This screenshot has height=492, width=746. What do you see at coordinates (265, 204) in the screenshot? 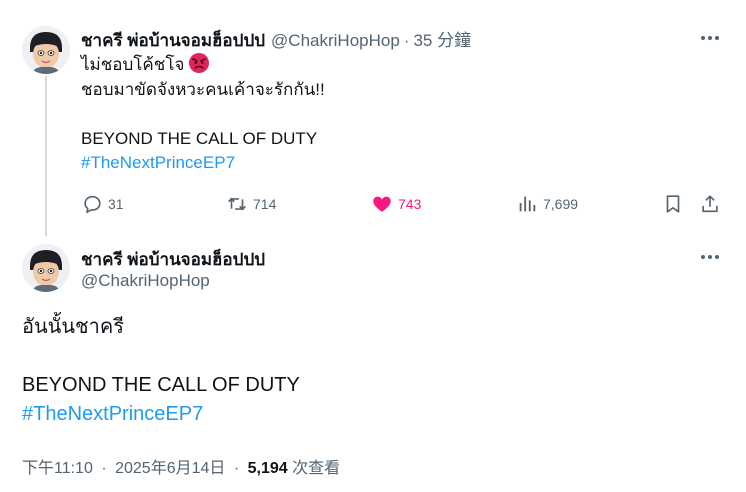
I see `repost-count: 714` at bounding box center [265, 204].